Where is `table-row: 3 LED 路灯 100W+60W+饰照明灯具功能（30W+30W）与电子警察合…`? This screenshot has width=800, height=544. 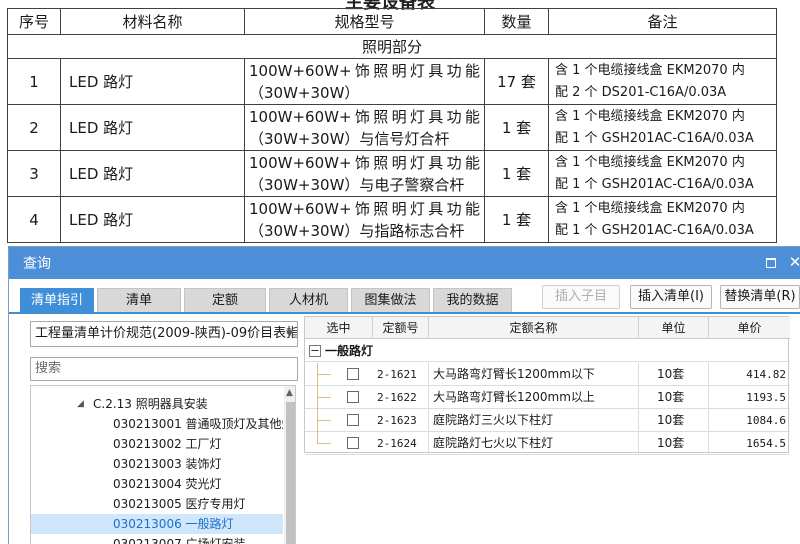 table-row: 3 LED 路灯 100W+60W+饰照明灯具功能（30W+30W）与电子警察合… is located at coordinates (392, 173).